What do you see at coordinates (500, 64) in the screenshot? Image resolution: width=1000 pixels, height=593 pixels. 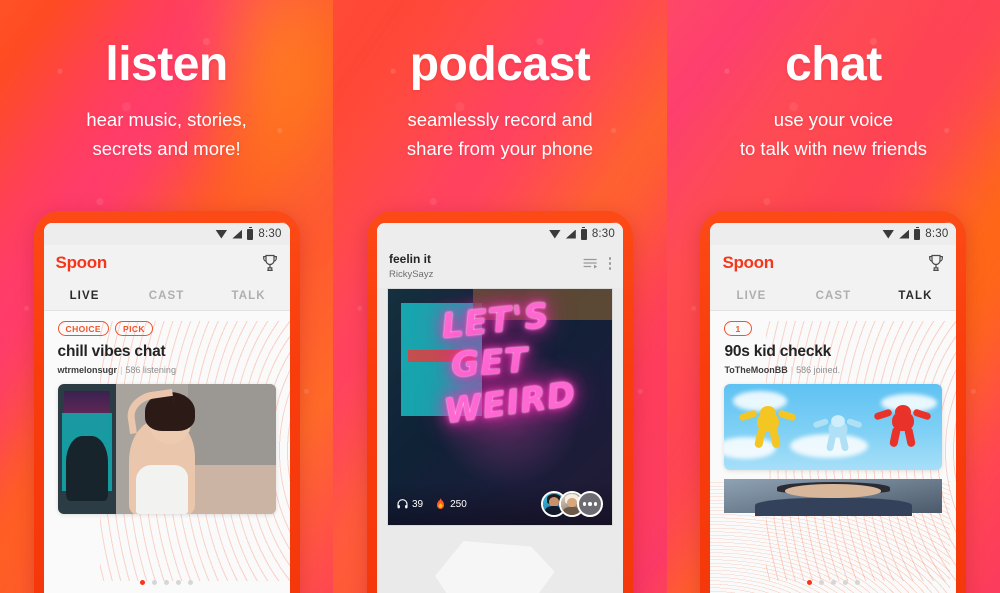 I see `panel-headline: podcast` at bounding box center [500, 64].